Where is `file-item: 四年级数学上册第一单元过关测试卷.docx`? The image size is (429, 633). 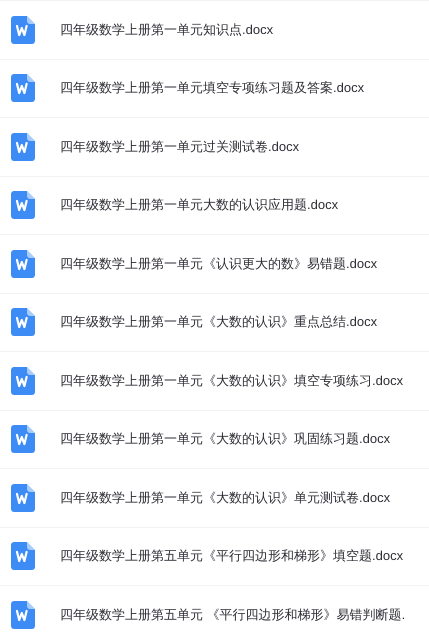 file-item: 四年级数学上册第一单元过关测试卷.docx is located at coordinates (214, 146).